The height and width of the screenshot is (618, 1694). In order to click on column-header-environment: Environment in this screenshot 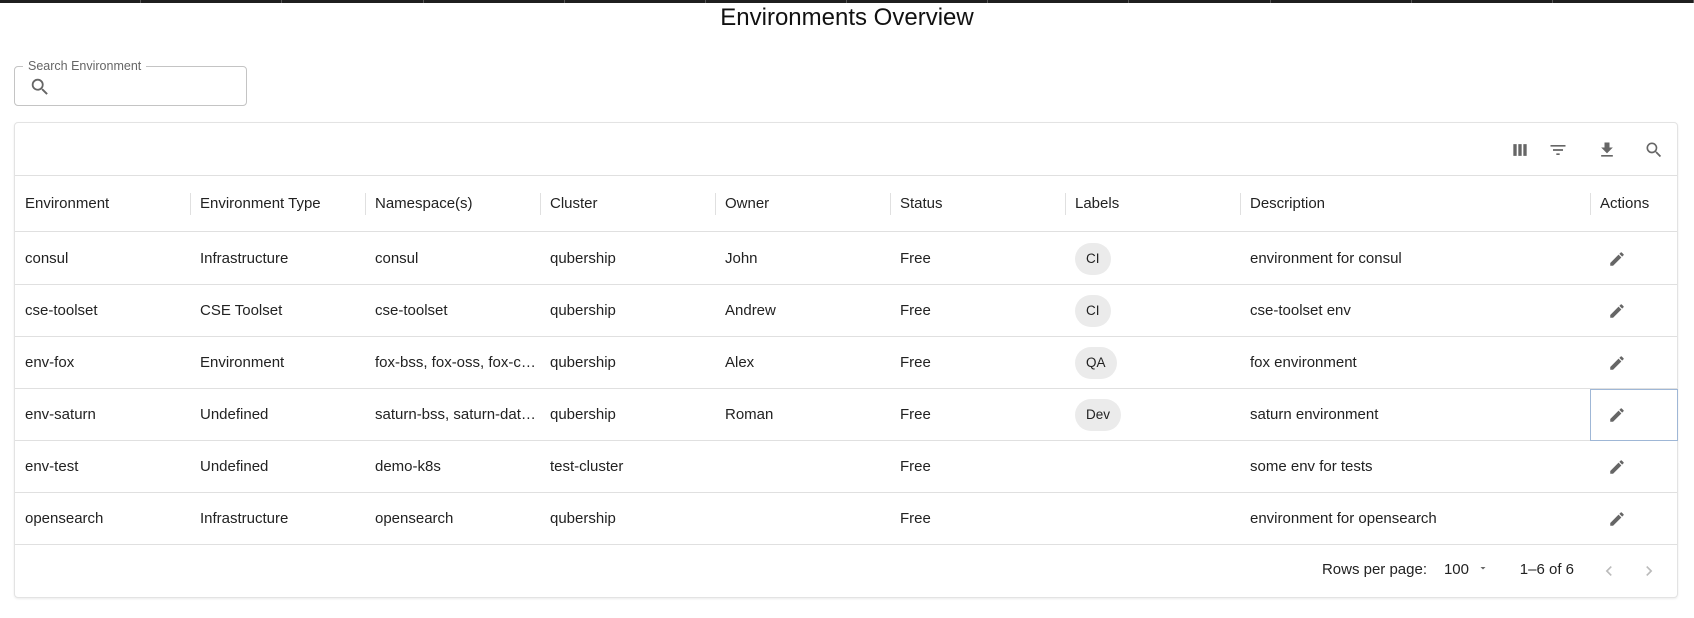, I will do `click(102, 204)`.